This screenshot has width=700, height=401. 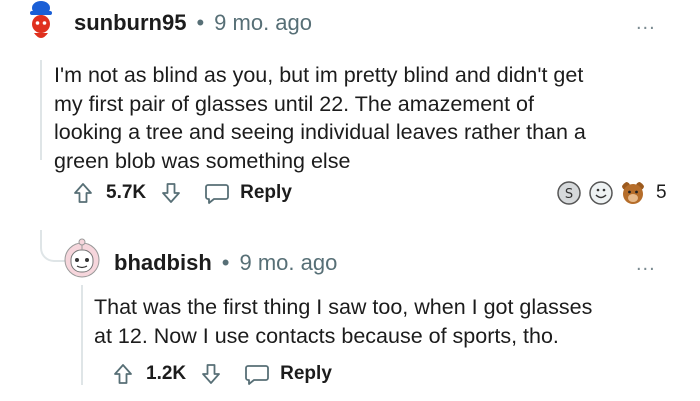 I want to click on comment-header: bhadbish • 9 mo. ago, so click(x=225, y=263).